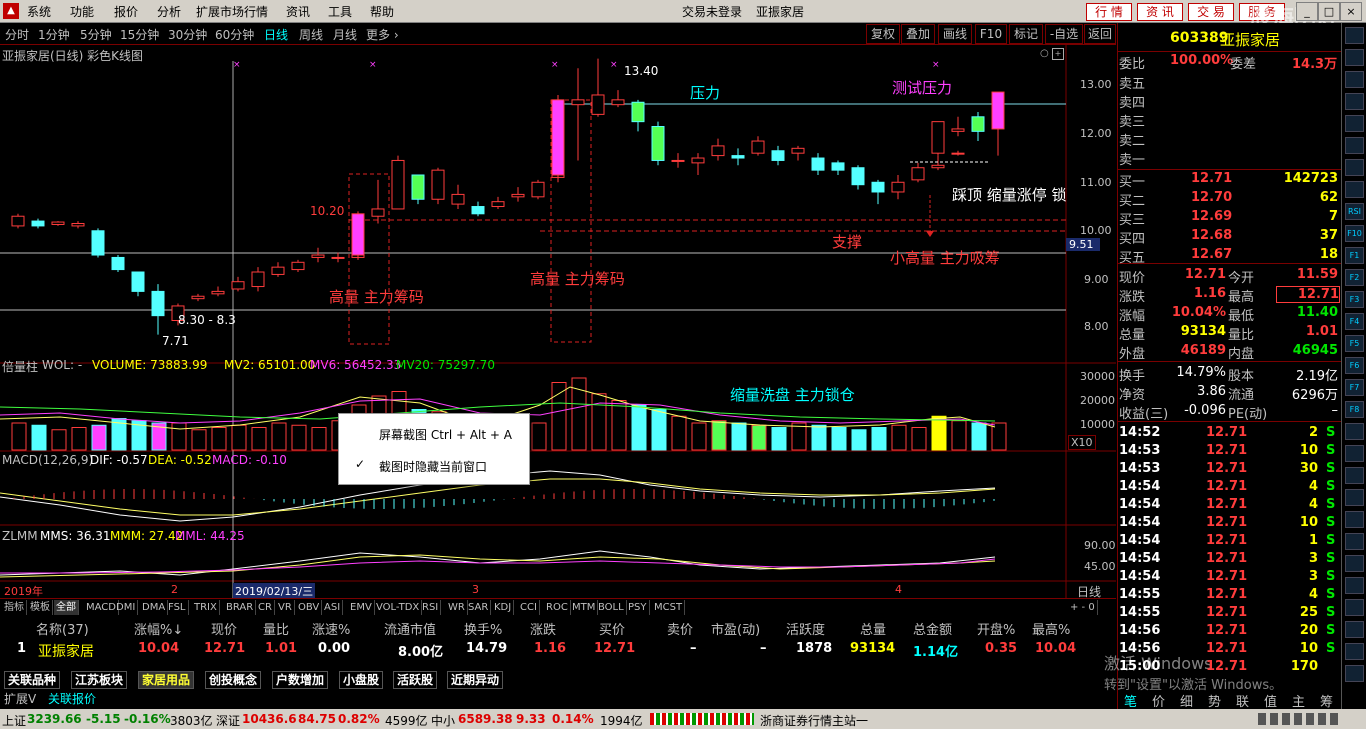 The image size is (1366, 729). Describe the element at coordinates (126, 607) in the screenshot. I see `indicator-tab-dmi: DMI` at that location.